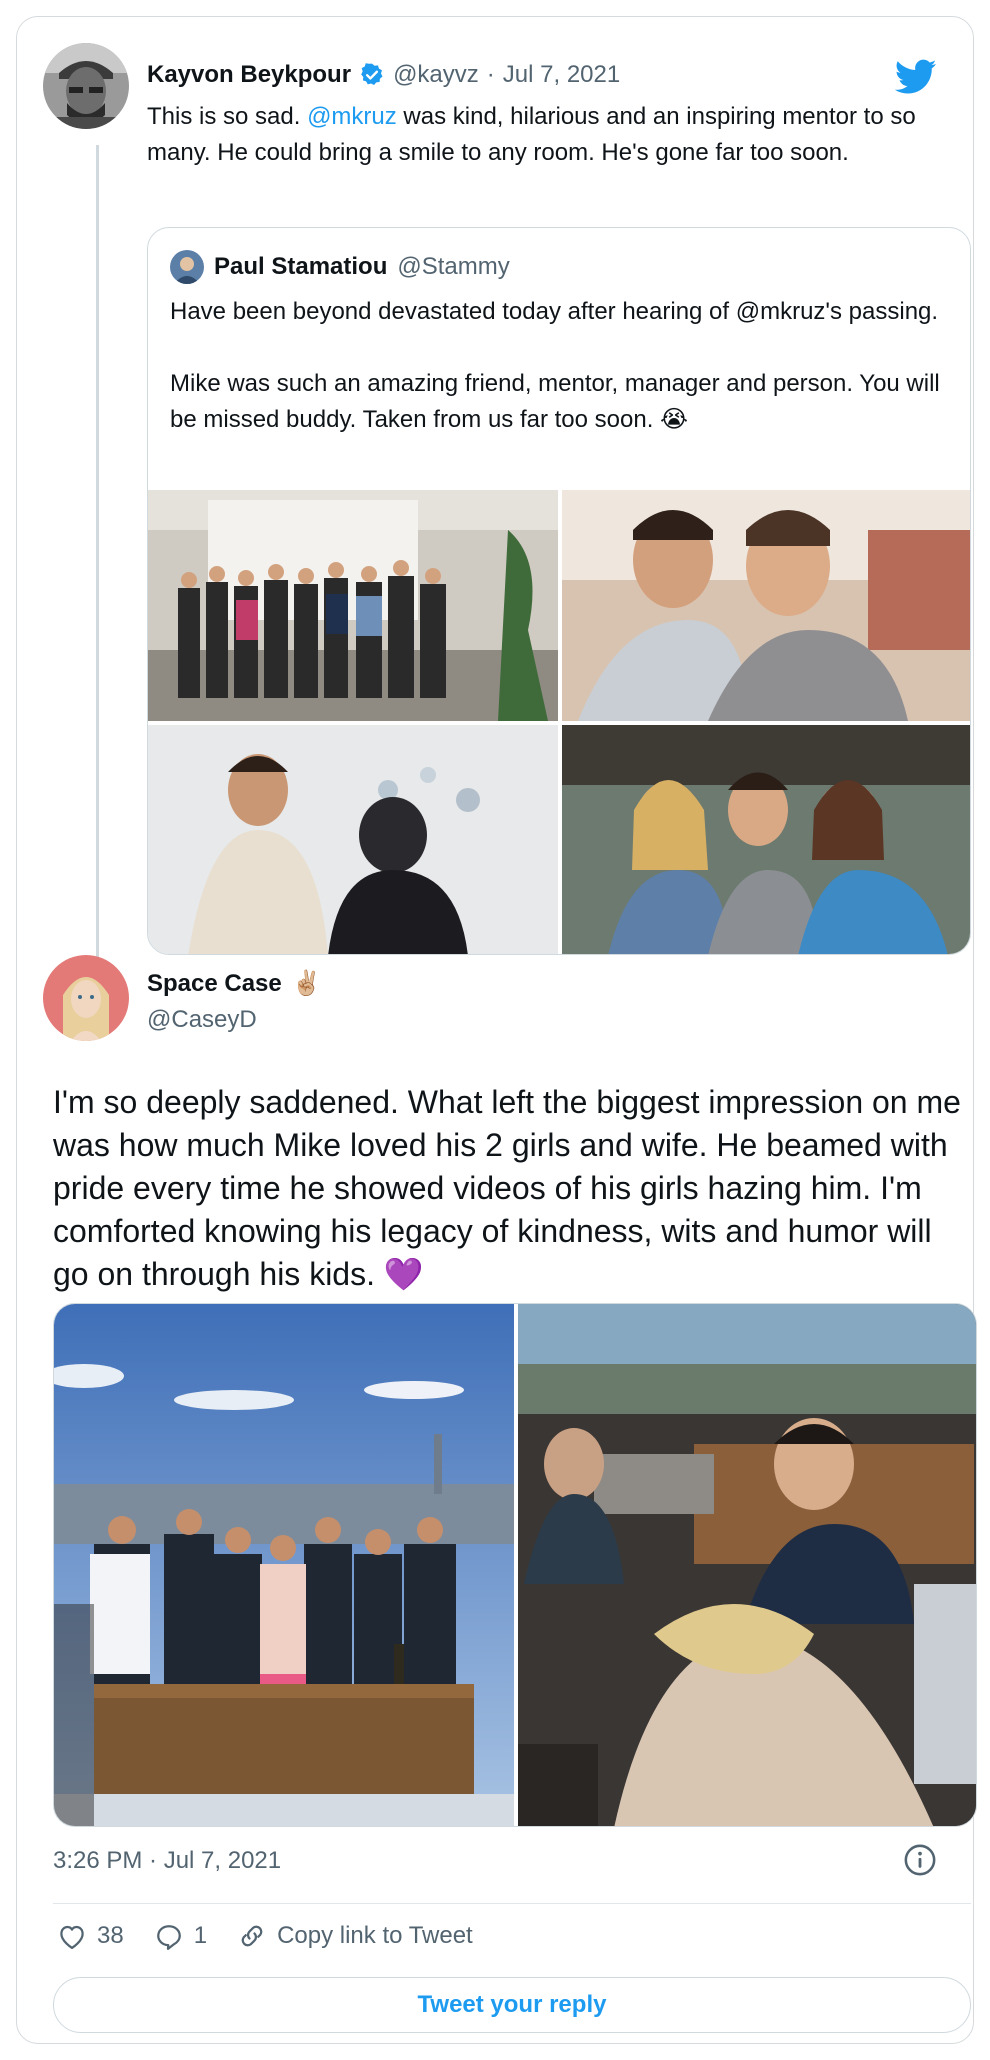 The width and height of the screenshot is (990, 2060). I want to click on reply-action: 1, so click(180, 1936).